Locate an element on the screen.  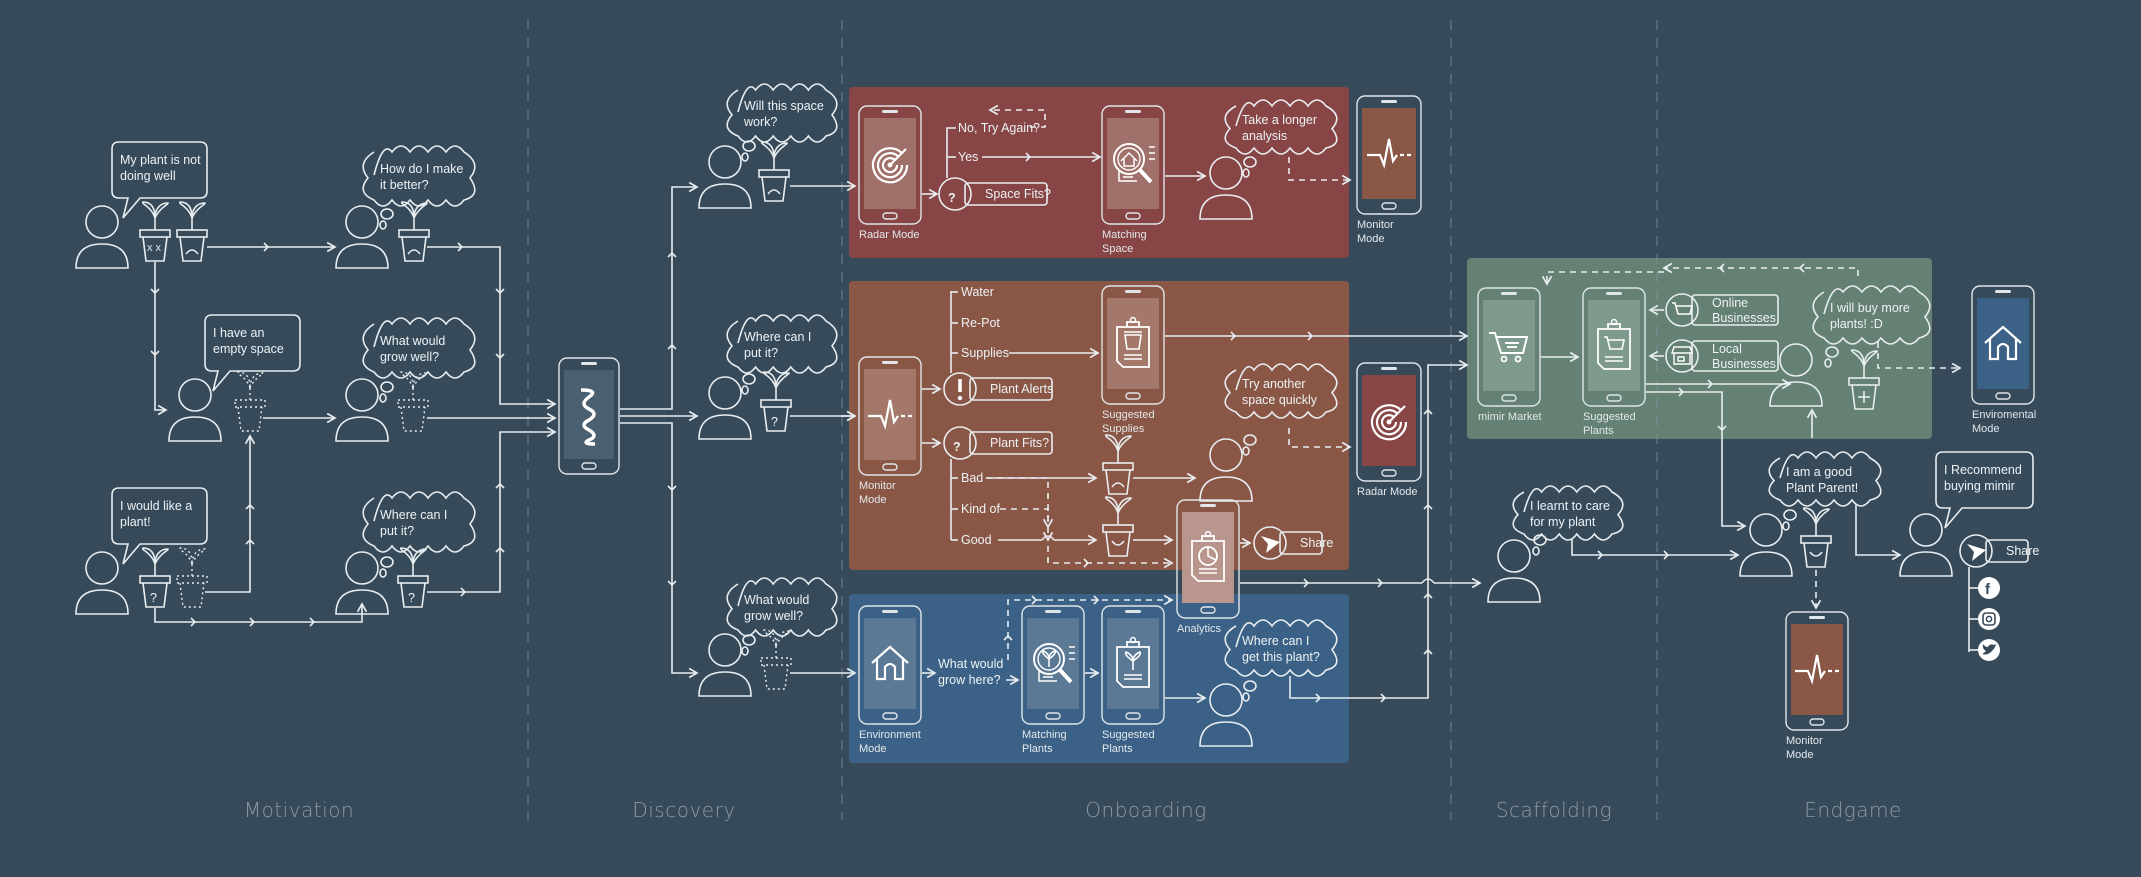
sad-face is located at coordinates (192, 252).